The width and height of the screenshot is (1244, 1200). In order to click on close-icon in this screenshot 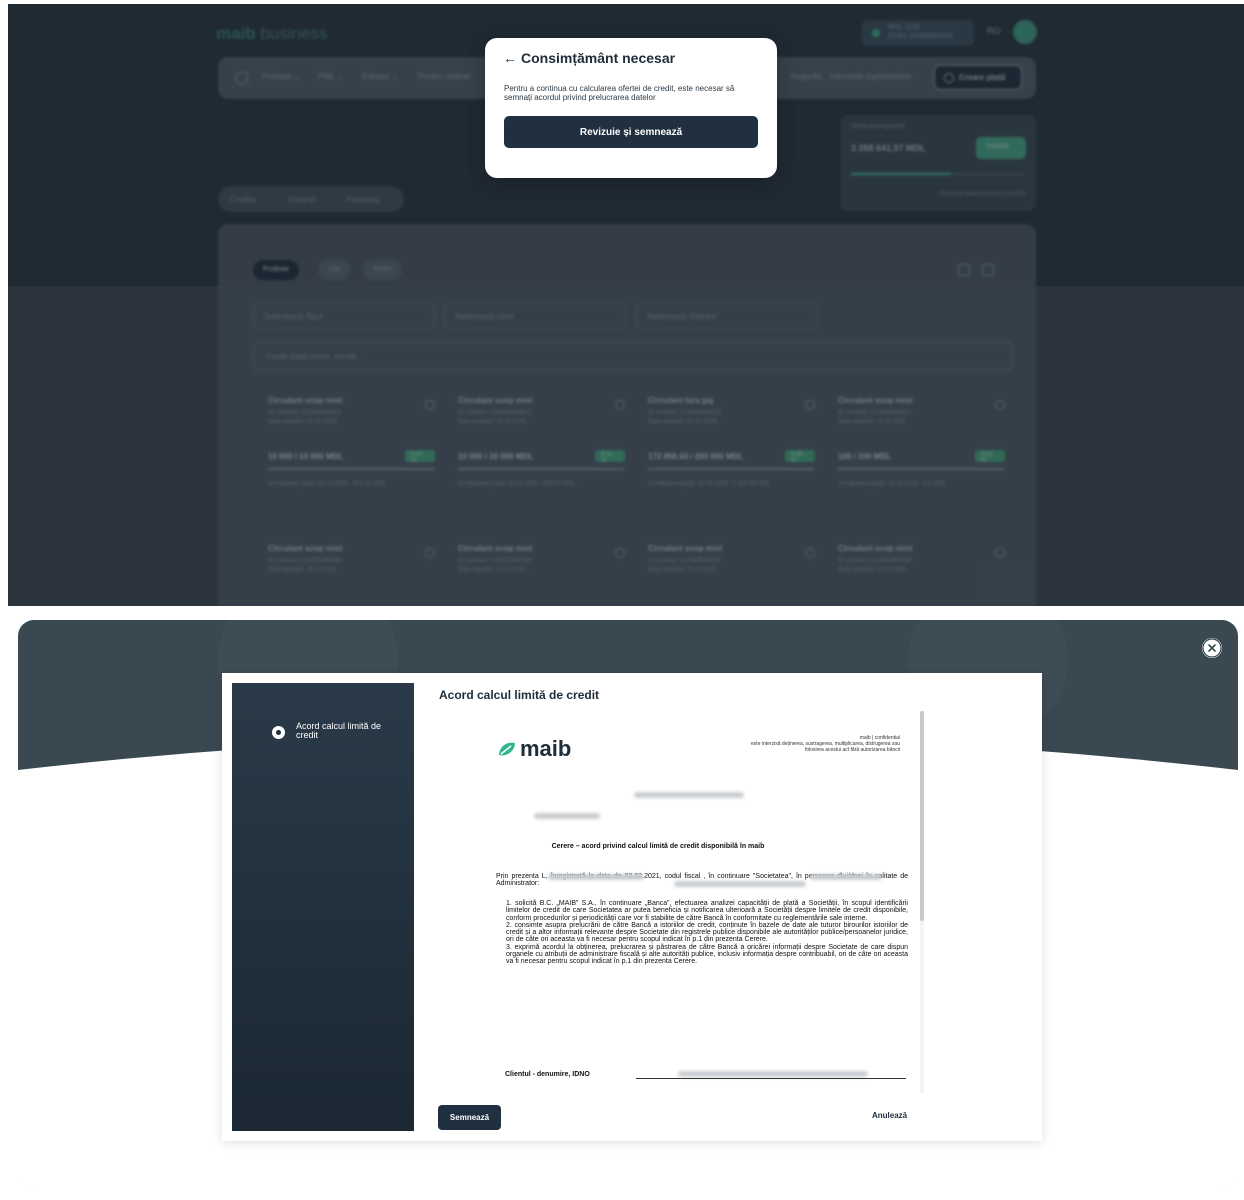, I will do `click(1212, 648)`.